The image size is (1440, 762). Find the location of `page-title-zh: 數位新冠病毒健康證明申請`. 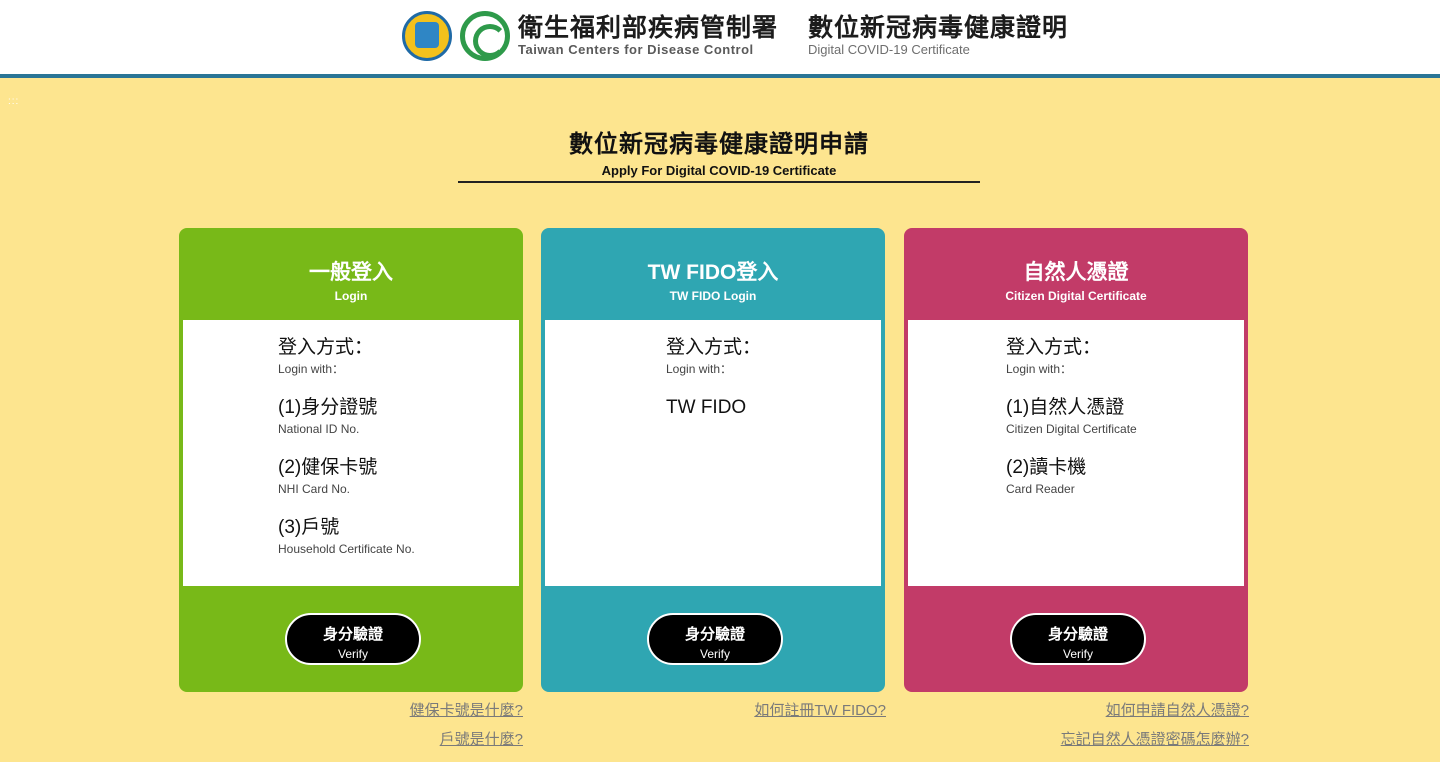

page-title-zh: 數位新冠病毒健康證明申請 is located at coordinates (719, 144).